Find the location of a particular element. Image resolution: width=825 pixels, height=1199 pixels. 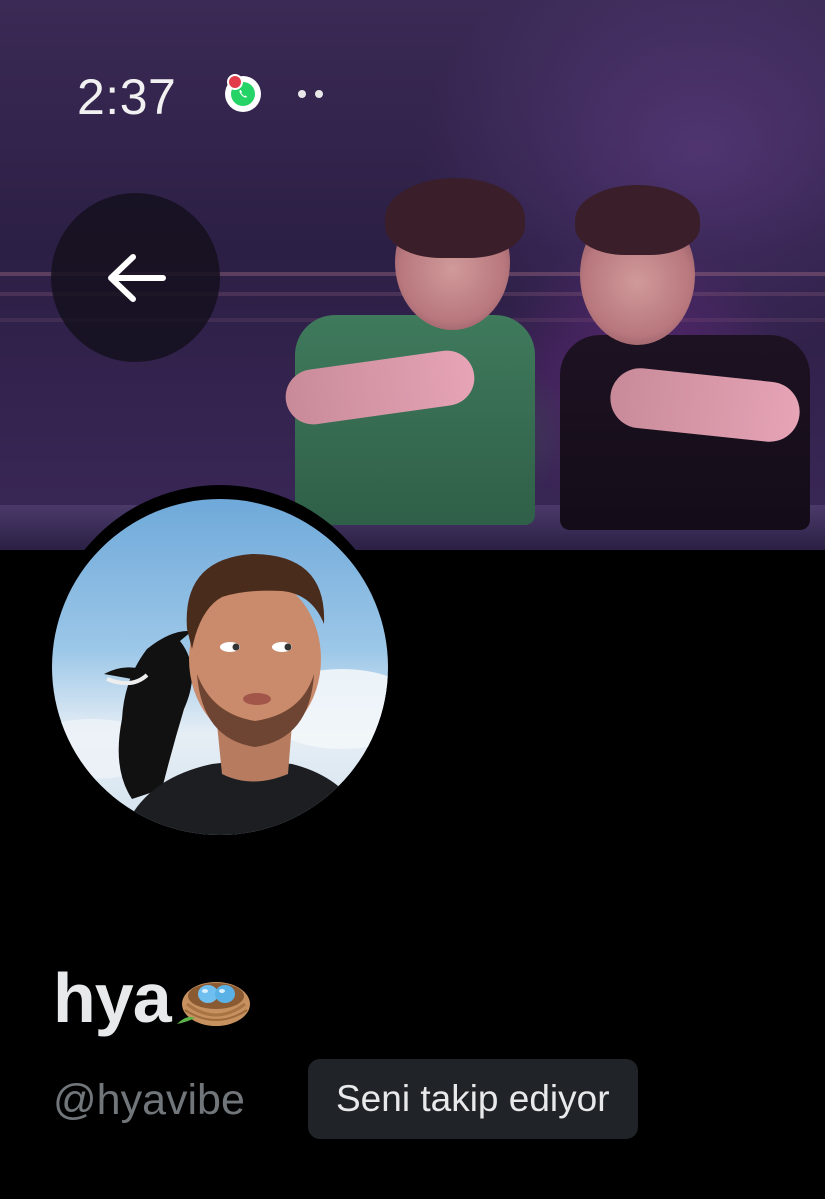

avatar-photo is located at coordinates (220, 694).